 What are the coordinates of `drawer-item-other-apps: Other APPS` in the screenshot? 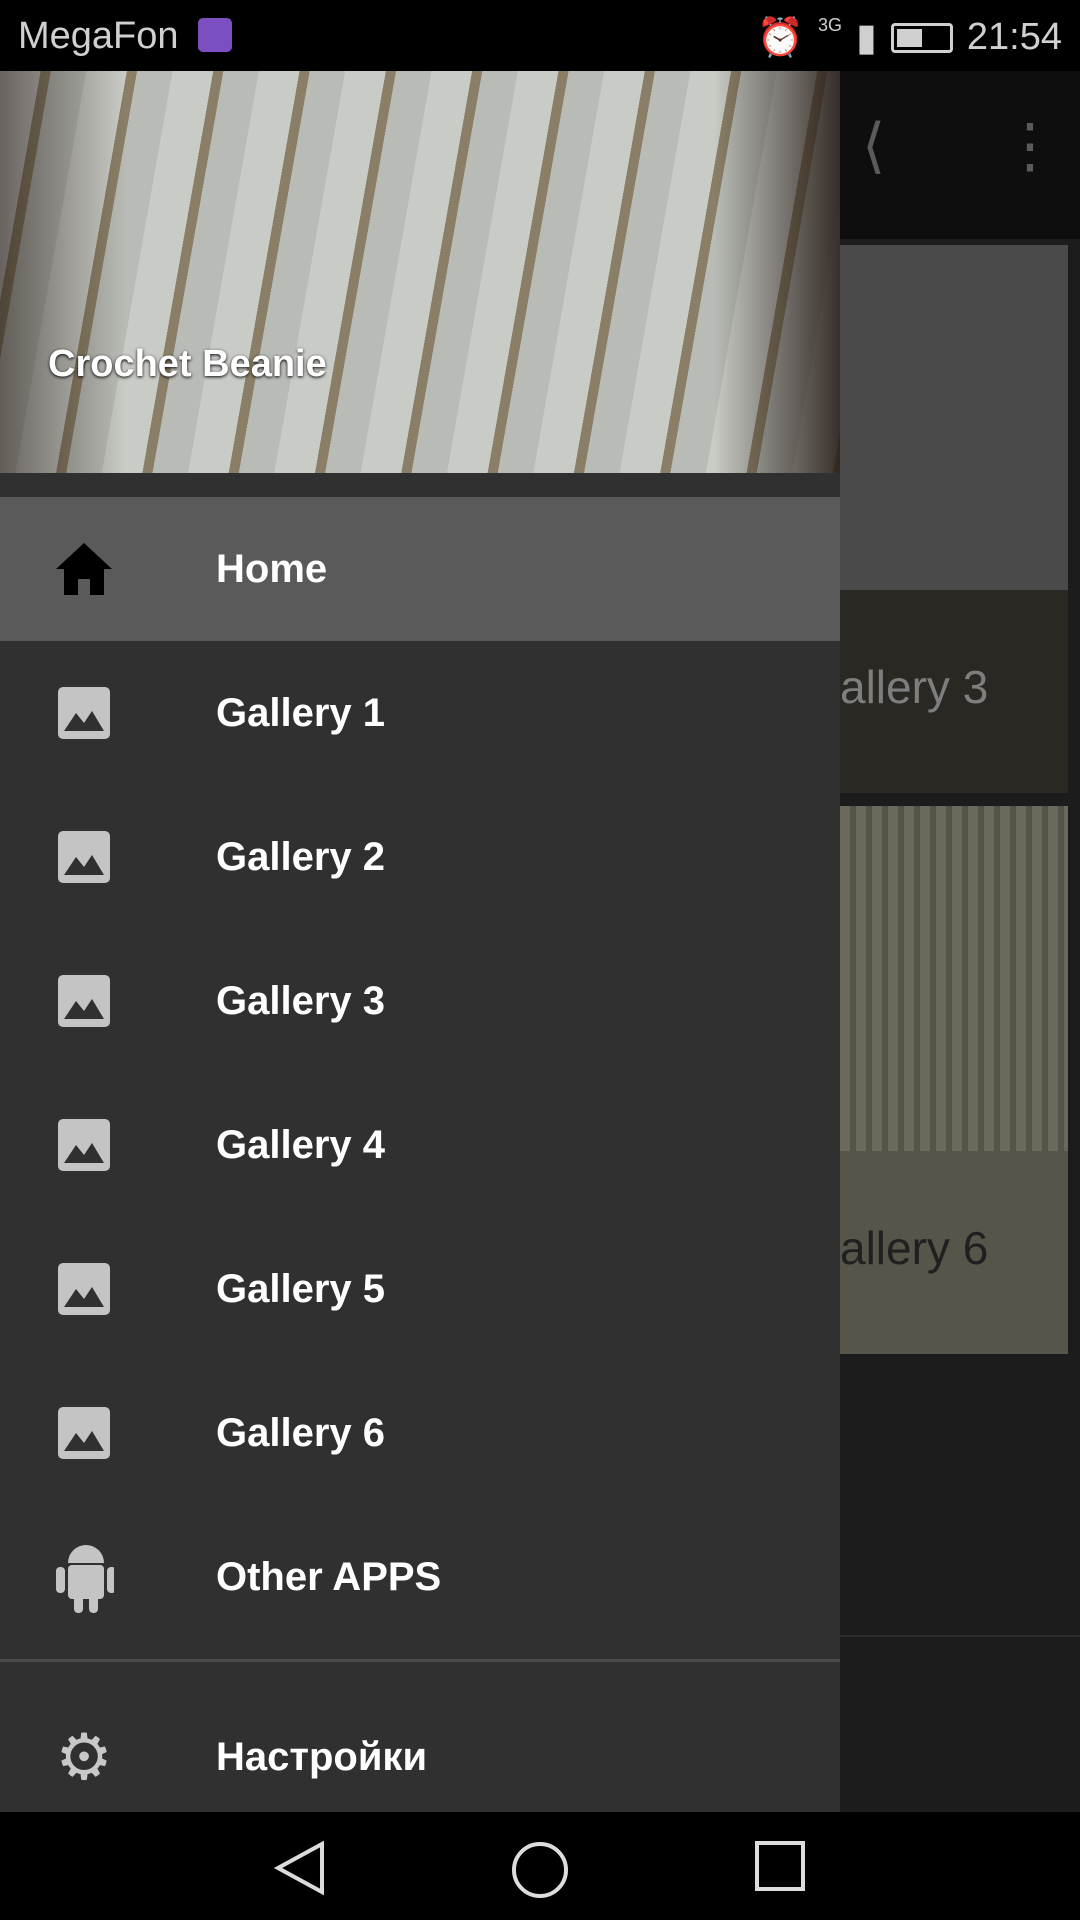 It's located at (420, 1577).